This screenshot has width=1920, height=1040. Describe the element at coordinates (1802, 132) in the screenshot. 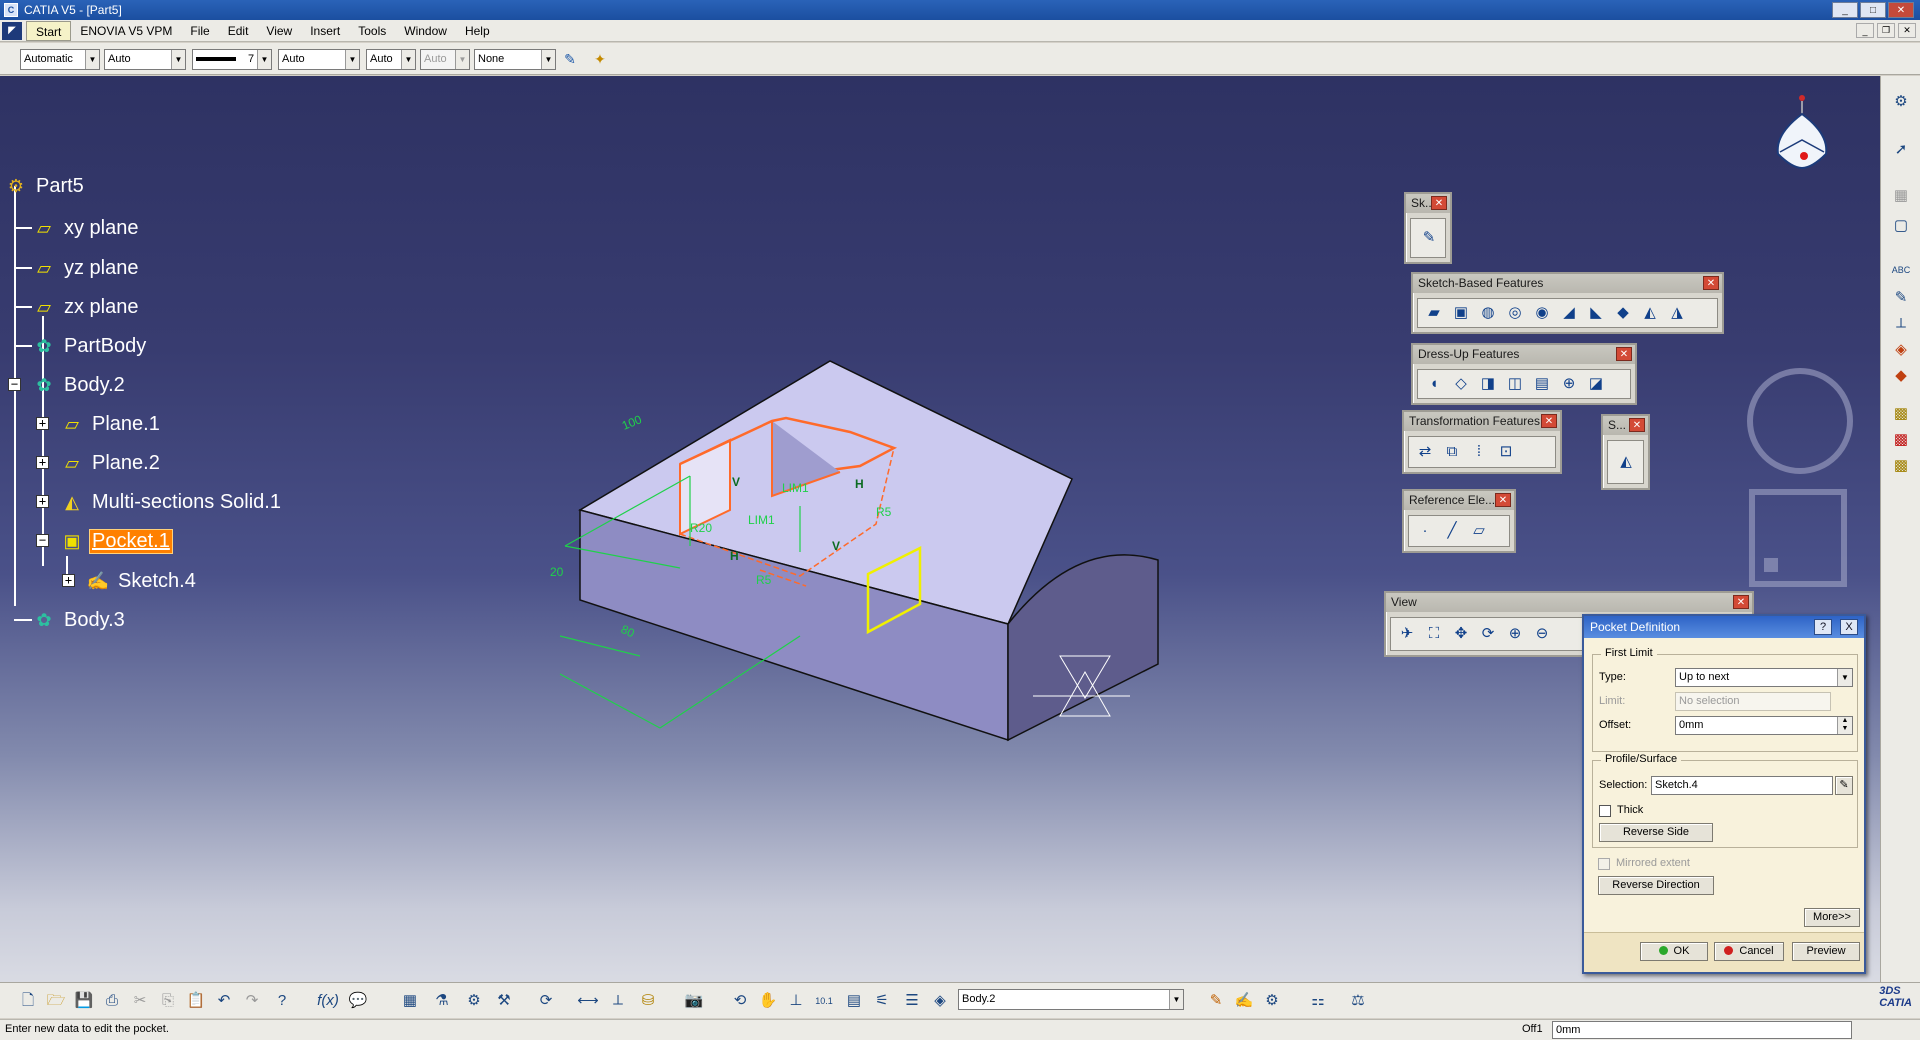

I see `compass-icon` at that location.